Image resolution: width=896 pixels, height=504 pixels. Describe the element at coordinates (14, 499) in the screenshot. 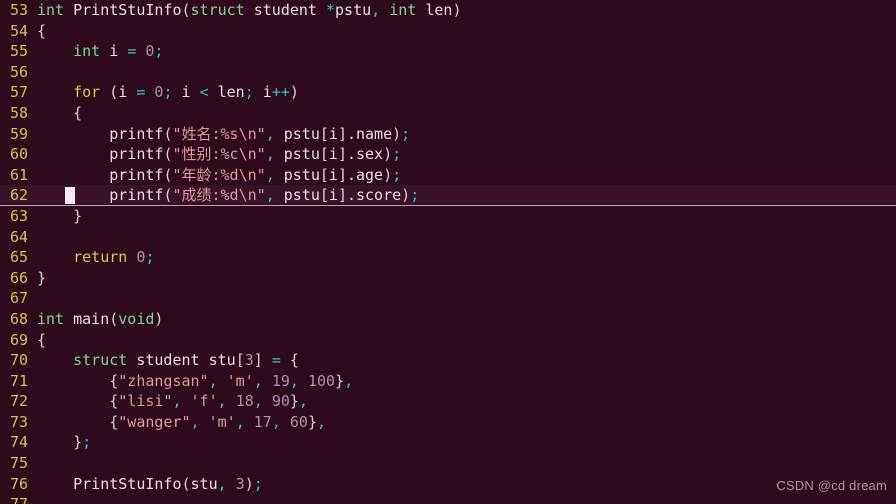

I see `line-number: 77` at that location.